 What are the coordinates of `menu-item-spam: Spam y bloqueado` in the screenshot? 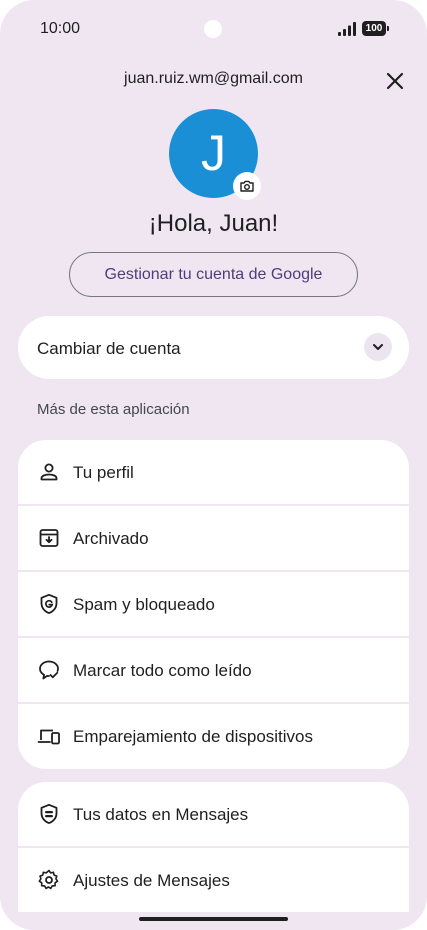 It's located at (213, 604).